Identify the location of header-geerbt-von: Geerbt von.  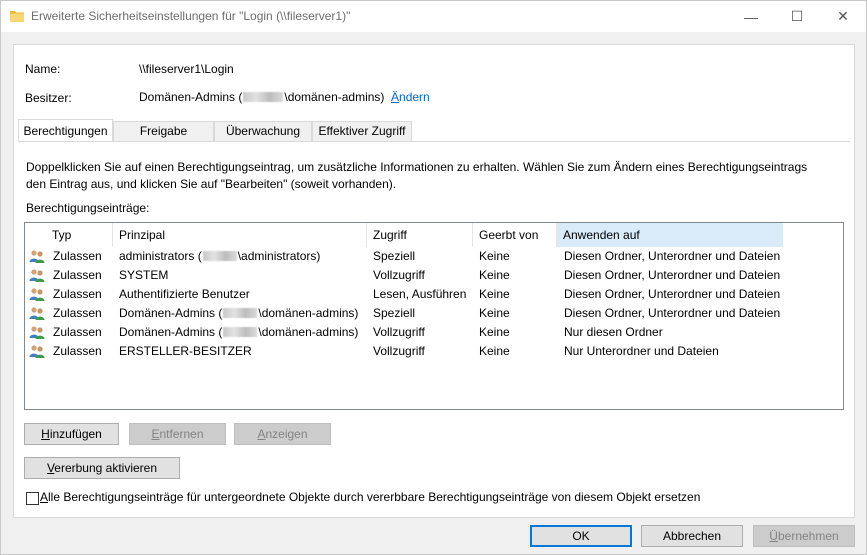
(515, 235).